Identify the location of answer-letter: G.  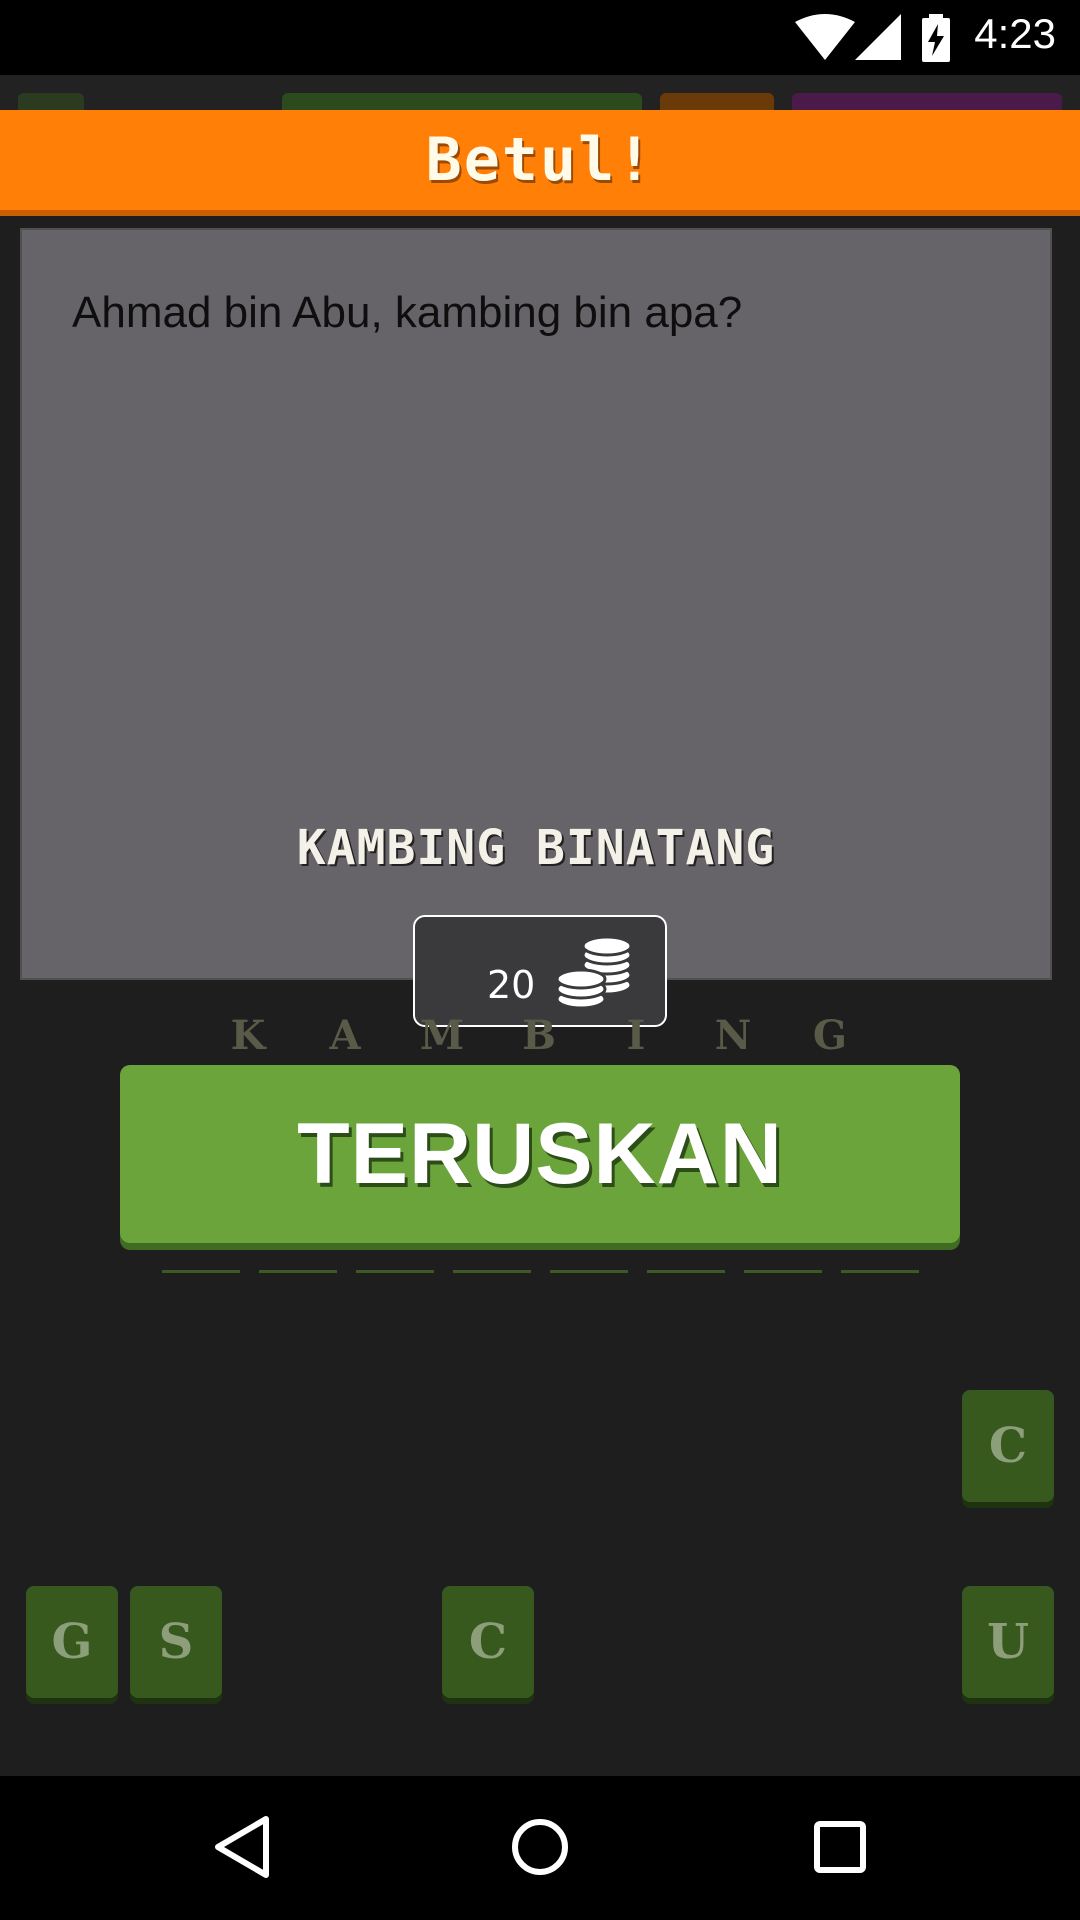
(830, 1035).